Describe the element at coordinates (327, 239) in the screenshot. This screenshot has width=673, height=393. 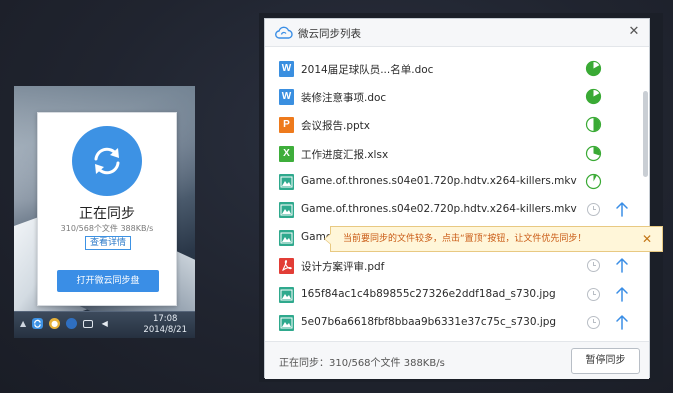
I see `tooltip-arrow` at that location.